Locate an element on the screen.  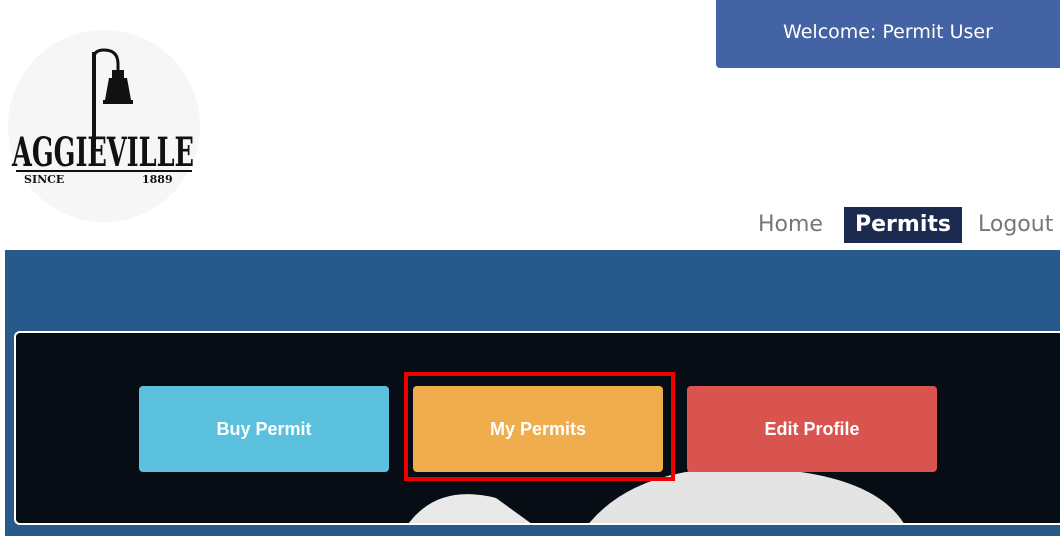
welcome-text: Welcome: Permit User is located at coordinates (888, 32).